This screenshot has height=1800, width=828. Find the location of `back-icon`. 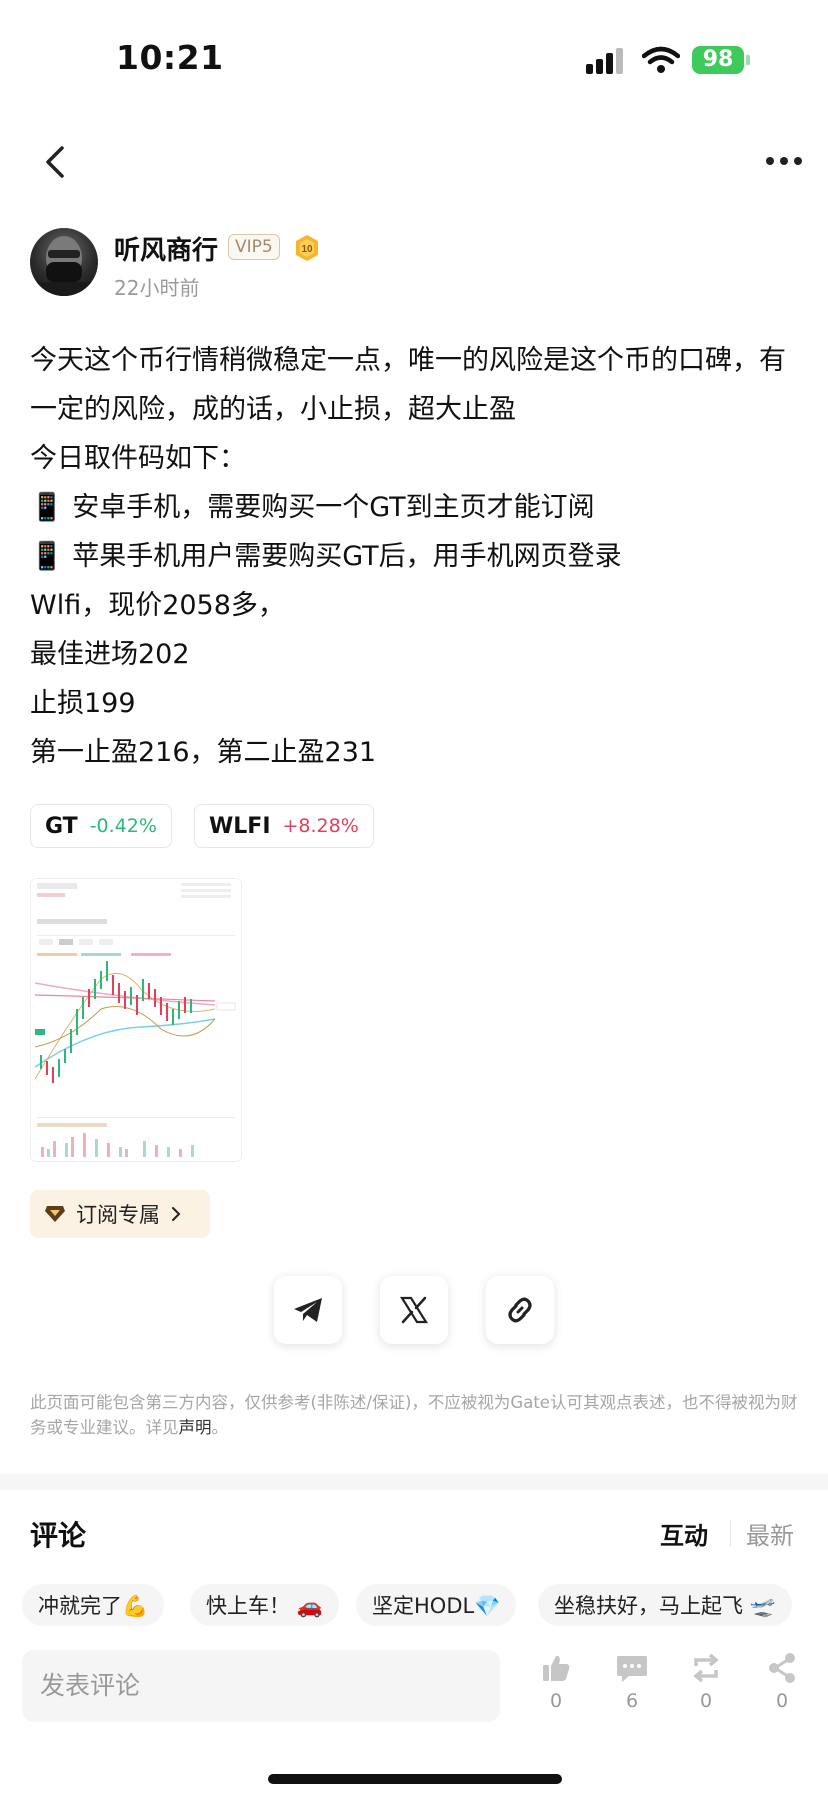

back-icon is located at coordinates (56, 162).